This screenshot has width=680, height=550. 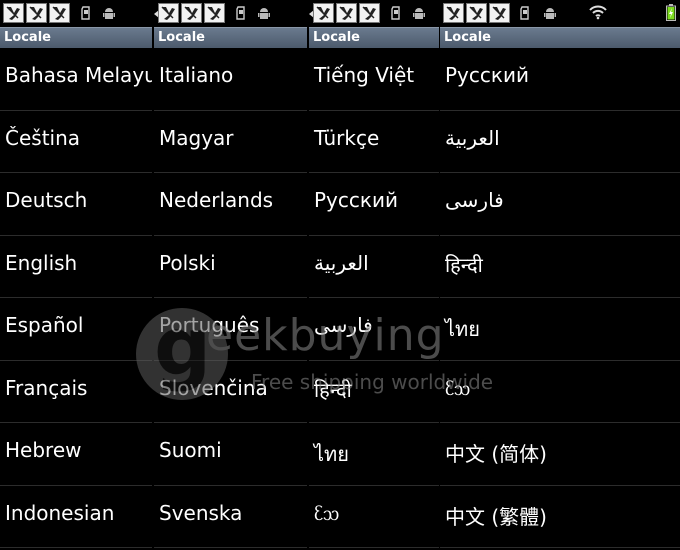 What do you see at coordinates (196, 137) in the screenshot?
I see `locale-label: Magyar` at bounding box center [196, 137].